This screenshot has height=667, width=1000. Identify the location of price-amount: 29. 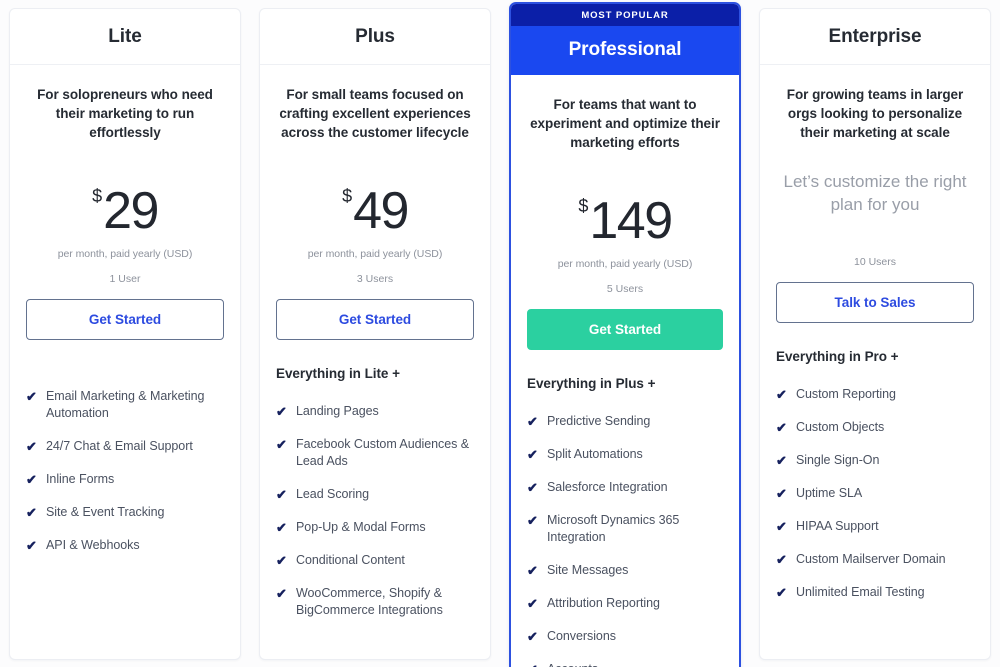
(131, 211).